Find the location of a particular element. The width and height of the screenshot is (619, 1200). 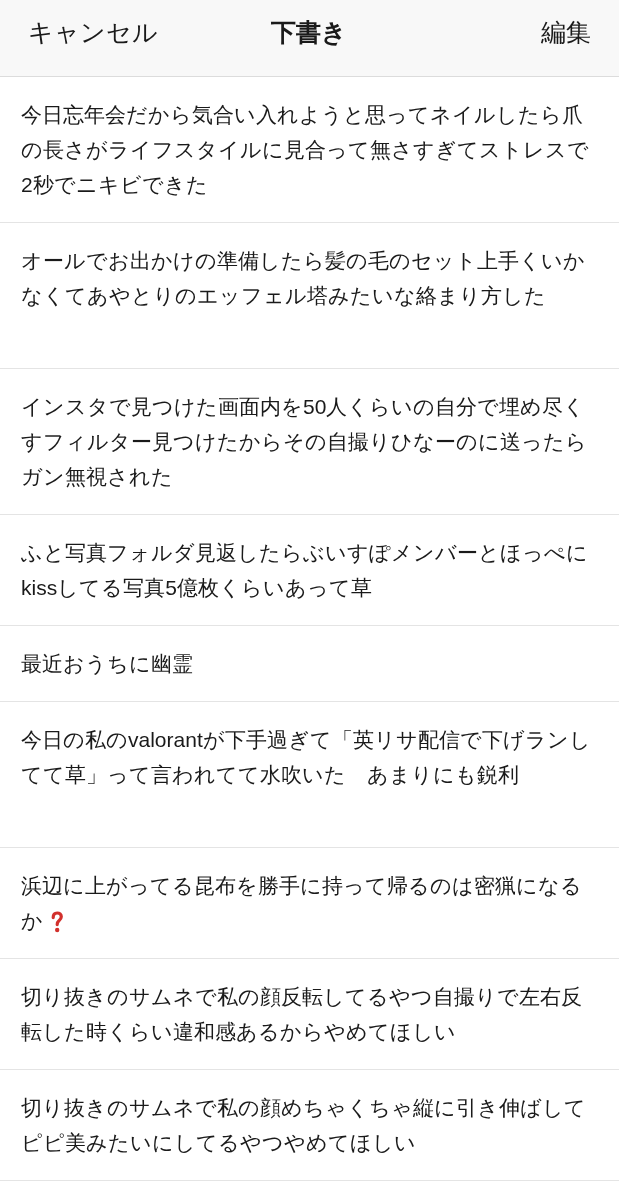

header-title: 下書き is located at coordinates (309, 32).